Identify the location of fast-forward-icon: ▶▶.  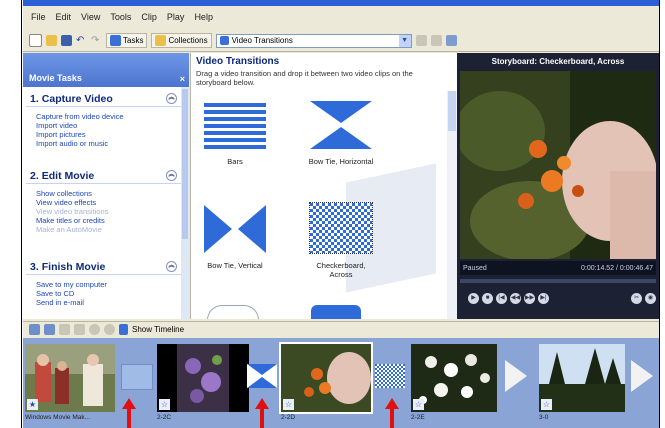
(529, 298).